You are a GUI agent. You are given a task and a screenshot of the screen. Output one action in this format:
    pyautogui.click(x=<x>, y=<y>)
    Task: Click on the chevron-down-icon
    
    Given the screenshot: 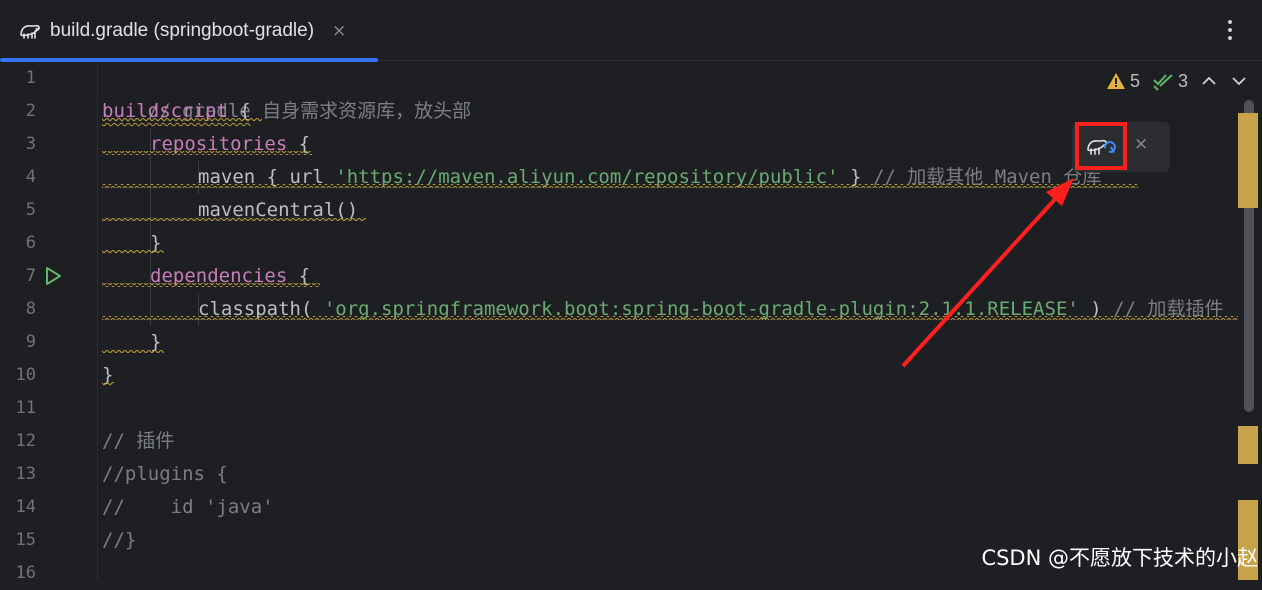 What is the action you would take?
    pyautogui.click(x=1239, y=81)
    